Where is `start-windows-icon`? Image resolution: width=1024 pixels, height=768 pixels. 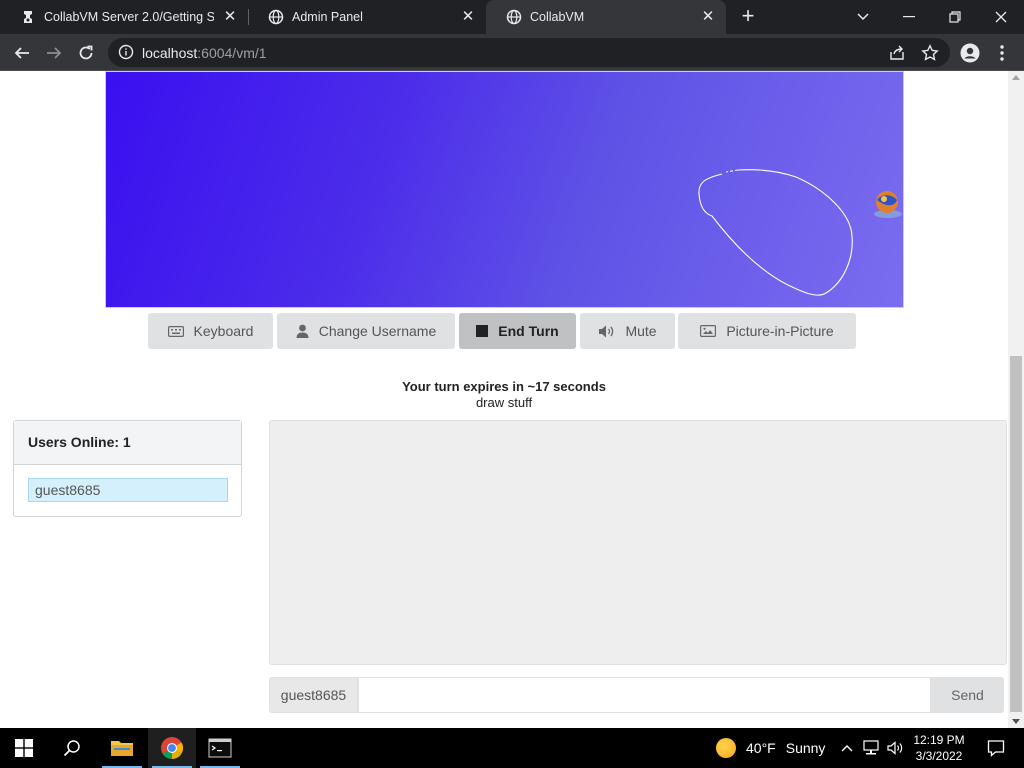
start-windows-icon is located at coordinates (24, 748).